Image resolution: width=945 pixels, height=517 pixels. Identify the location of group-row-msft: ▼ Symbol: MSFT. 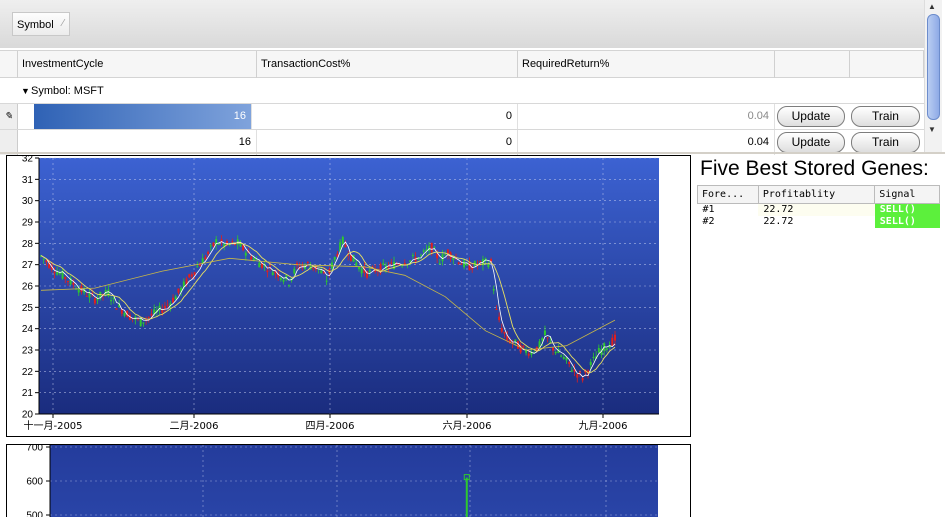
(462, 91).